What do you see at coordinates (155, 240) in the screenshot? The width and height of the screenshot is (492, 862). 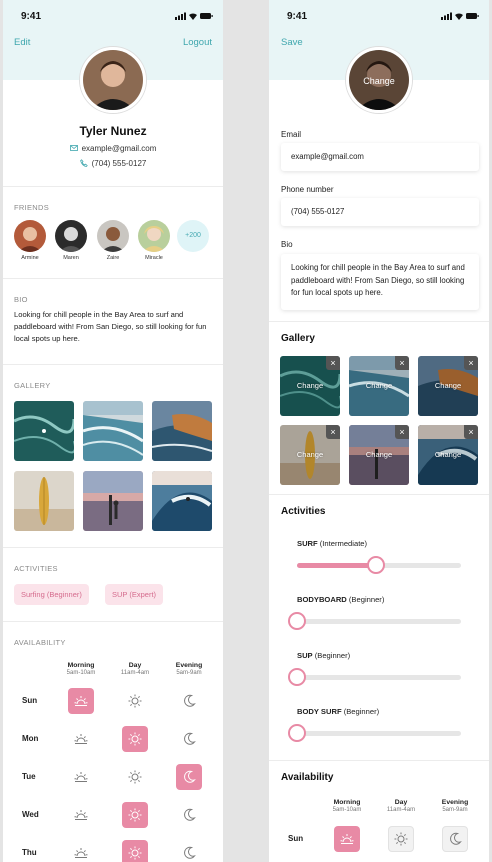 I see `friend-item: Miracle` at bounding box center [155, 240].